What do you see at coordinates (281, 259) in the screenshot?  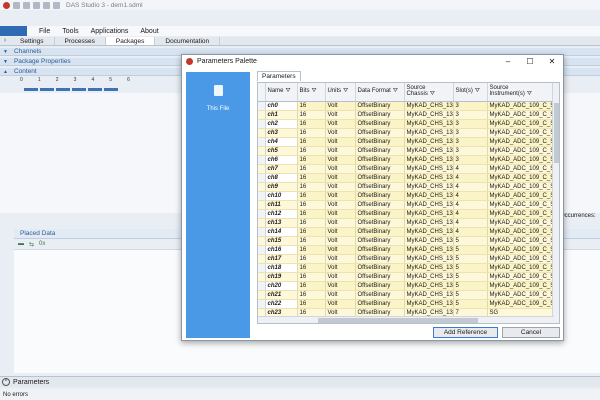 I see `table-cell: ch17` at bounding box center [281, 259].